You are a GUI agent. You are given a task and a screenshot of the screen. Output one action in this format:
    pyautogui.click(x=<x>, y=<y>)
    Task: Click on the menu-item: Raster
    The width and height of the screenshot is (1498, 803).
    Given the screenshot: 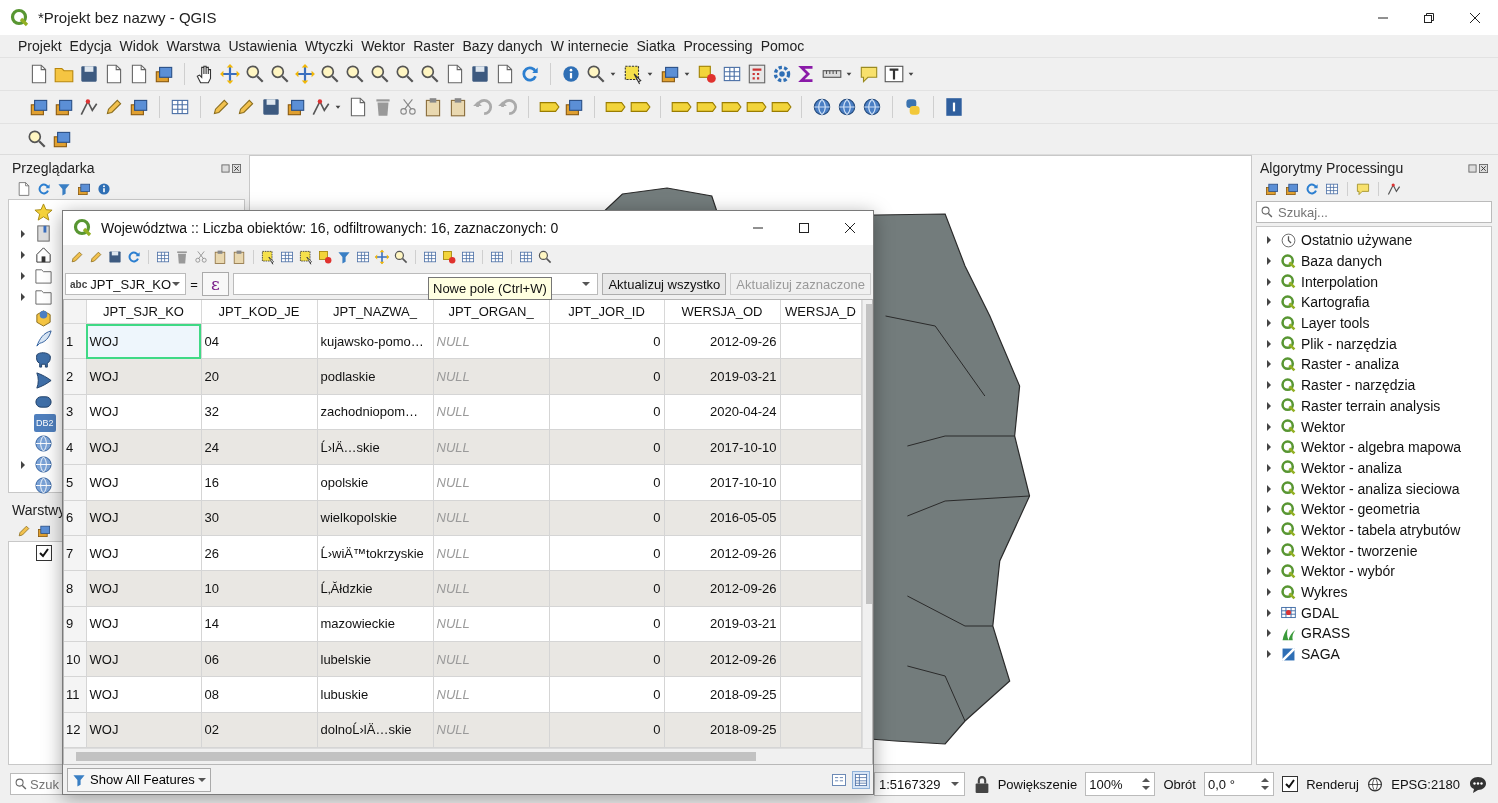 What is the action you would take?
    pyautogui.click(x=434, y=46)
    